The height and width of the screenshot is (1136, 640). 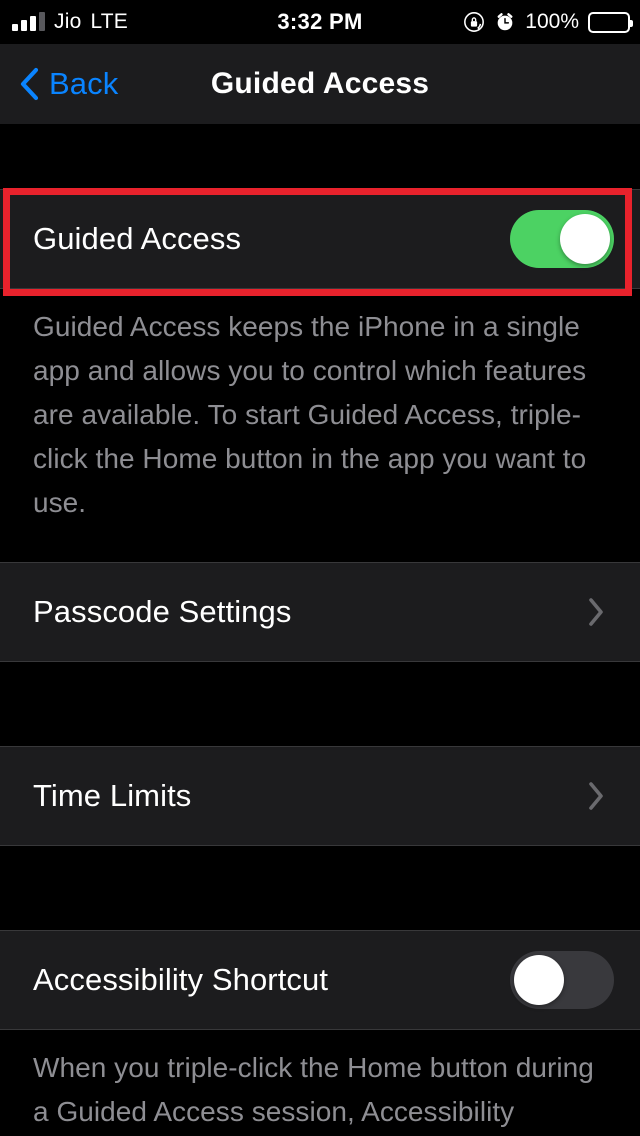 I want to click on status-bar-right: 100%, so click(x=548, y=22).